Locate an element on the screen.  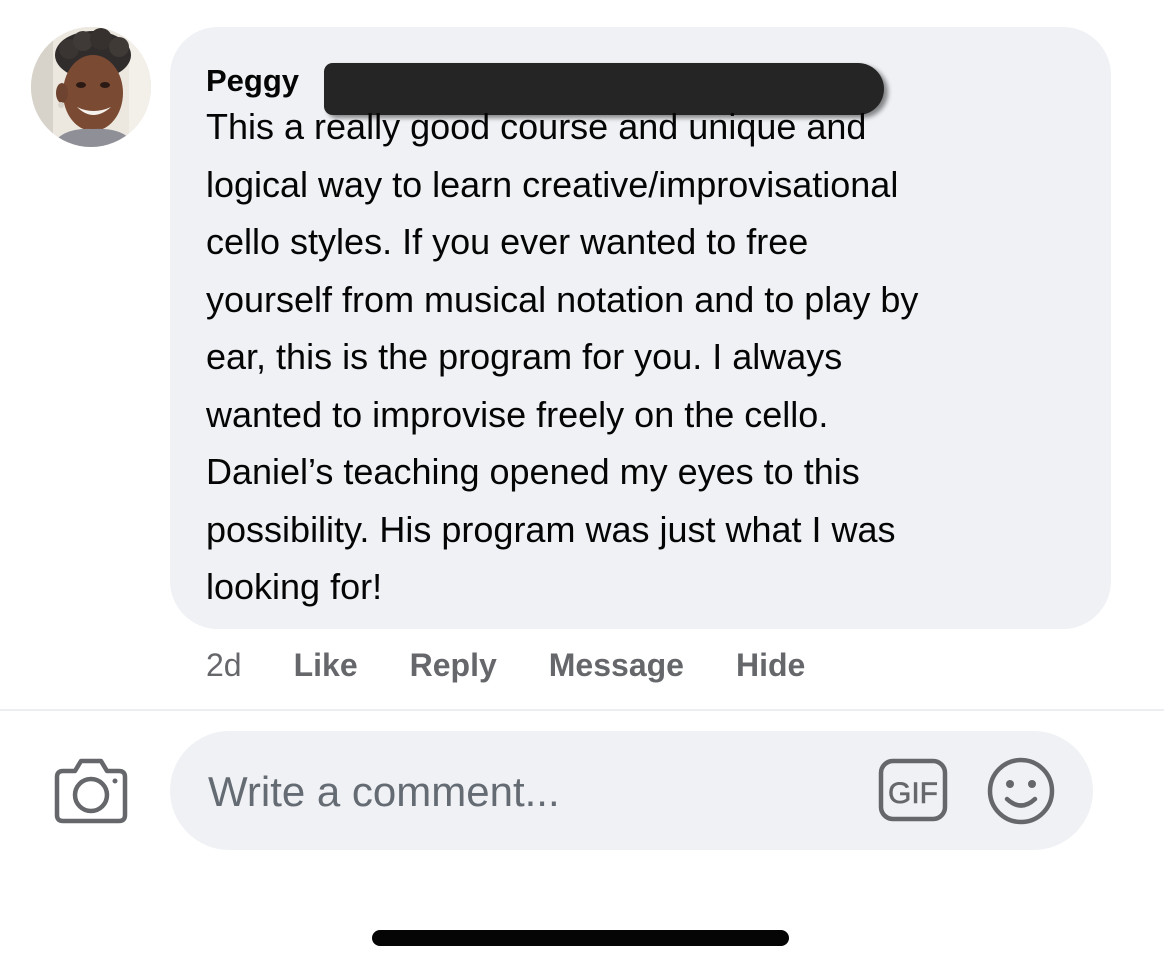
comment-actions: 2d Like Reply Message Hide is located at coordinates (531, 665).